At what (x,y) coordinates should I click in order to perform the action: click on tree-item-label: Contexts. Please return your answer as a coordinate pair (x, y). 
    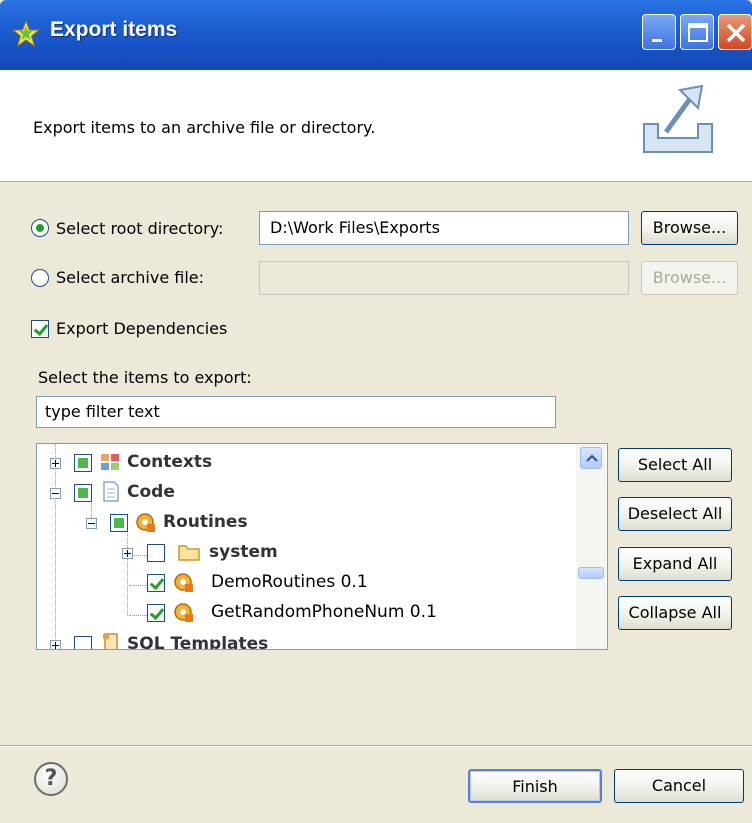
    Looking at the image, I should click on (170, 462).